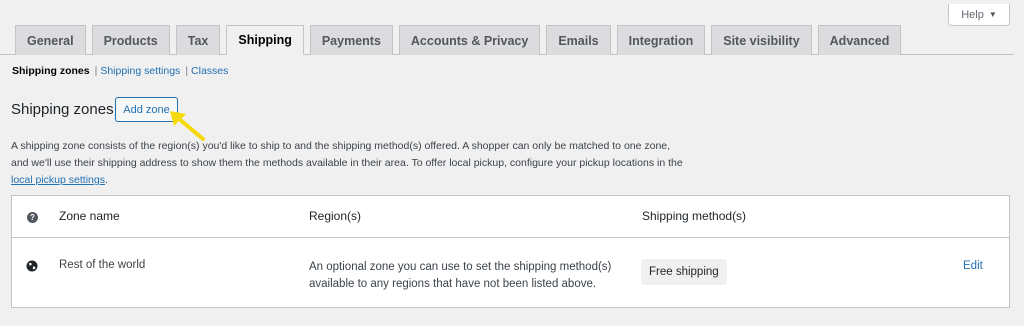 The image size is (1024, 326). What do you see at coordinates (661, 40) in the screenshot?
I see `tab-integration: Integration` at bounding box center [661, 40].